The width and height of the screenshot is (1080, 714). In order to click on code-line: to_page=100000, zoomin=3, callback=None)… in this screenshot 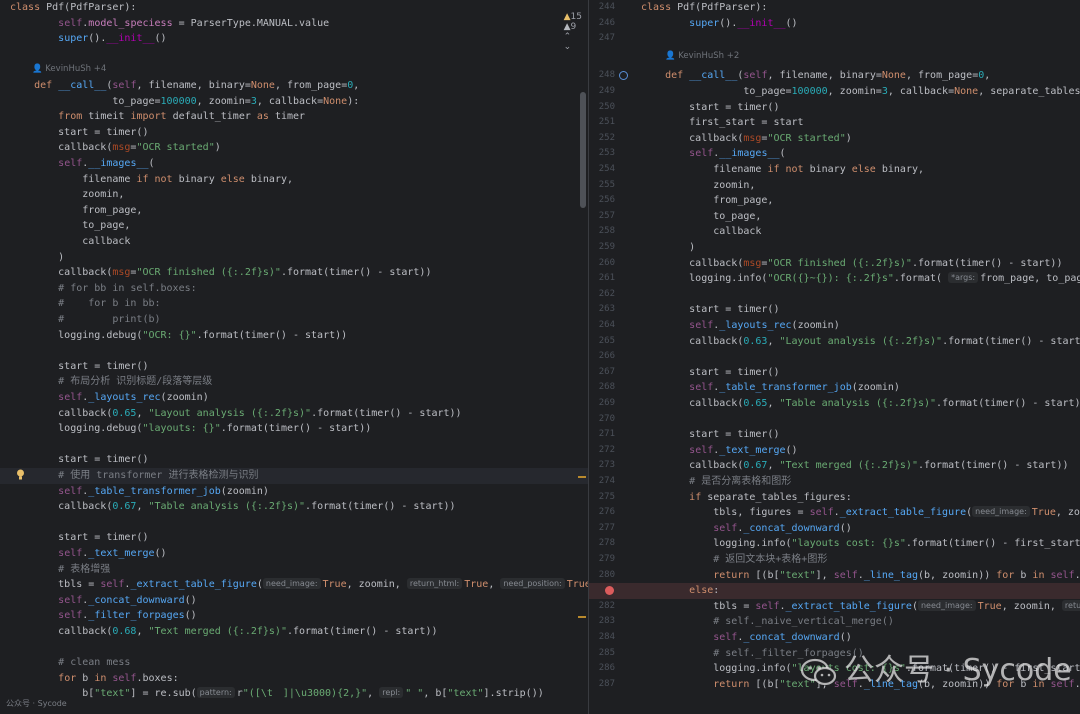, I will do `click(294, 102)`.